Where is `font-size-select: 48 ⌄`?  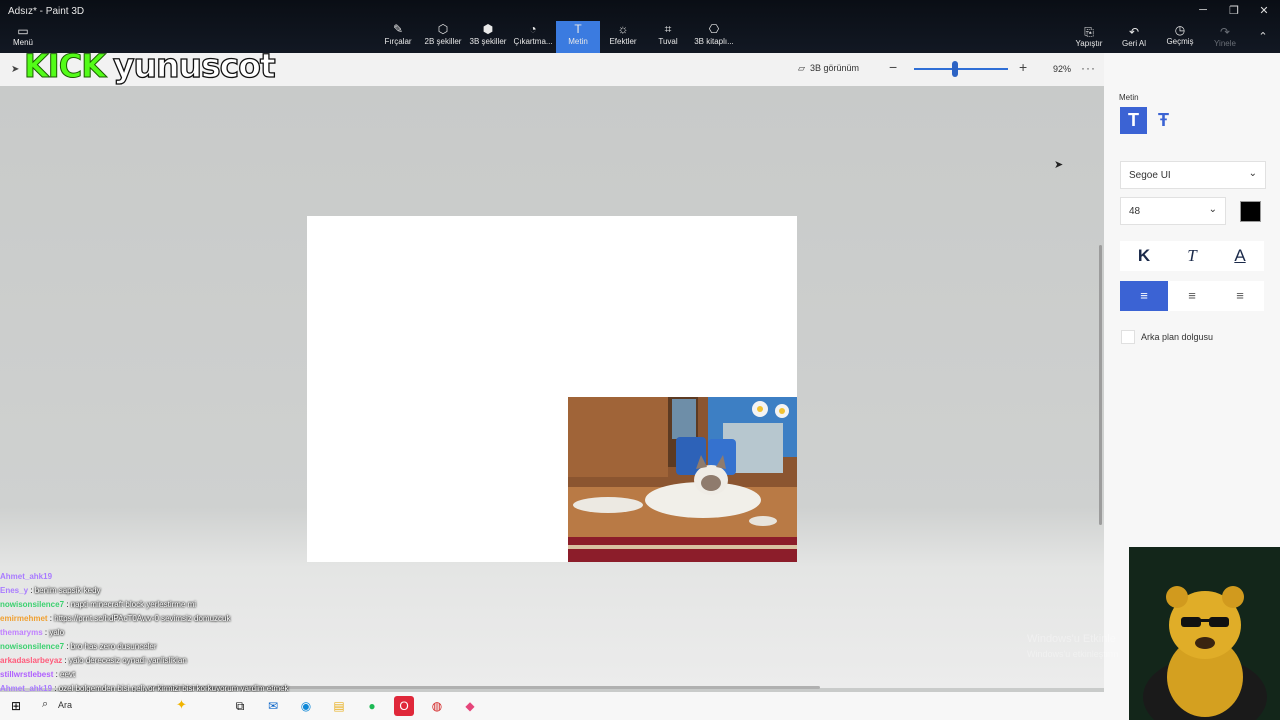
font-size-select: 48 ⌄ is located at coordinates (1173, 211).